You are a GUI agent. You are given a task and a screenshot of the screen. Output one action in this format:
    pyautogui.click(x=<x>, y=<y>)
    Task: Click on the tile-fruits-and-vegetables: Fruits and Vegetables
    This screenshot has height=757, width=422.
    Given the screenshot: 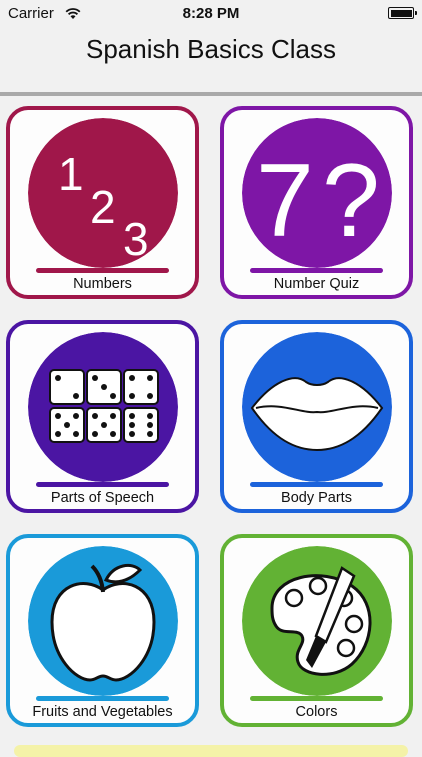 What is the action you would take?
    pyautogui.click(x=102, y=630)
    